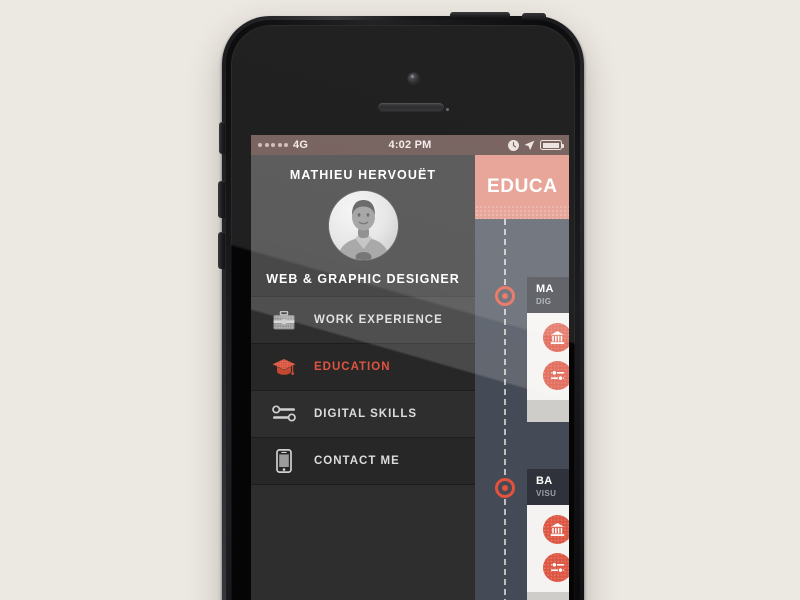  What do you see at coordinates (522, 377) in the screenshot?
I see `education-timeline-panel: EDUCA MA DIG BA VISU` at bounding box center [522, 377].